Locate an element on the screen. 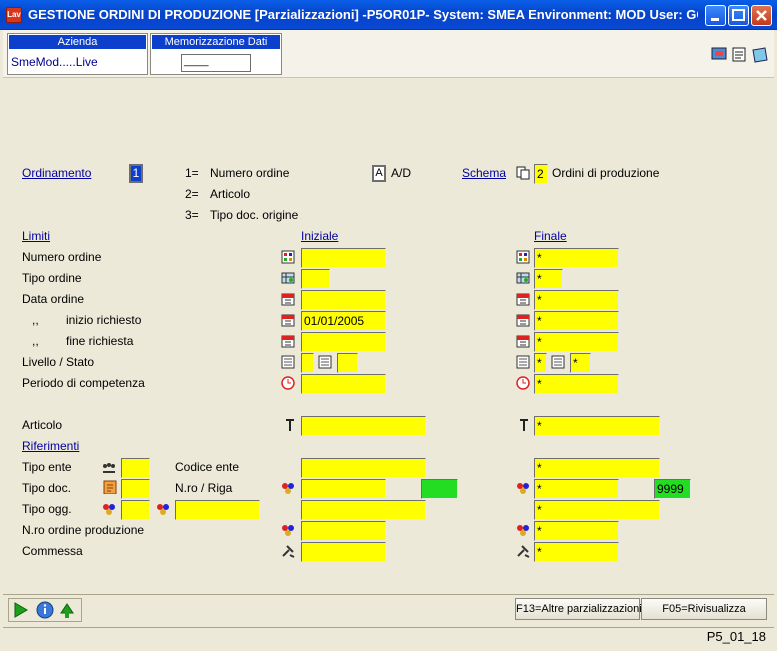 Image resolution: width=777 pixels, height=651 pixels. status-bar: P5_01_18 is located at coordinates (388, 637).